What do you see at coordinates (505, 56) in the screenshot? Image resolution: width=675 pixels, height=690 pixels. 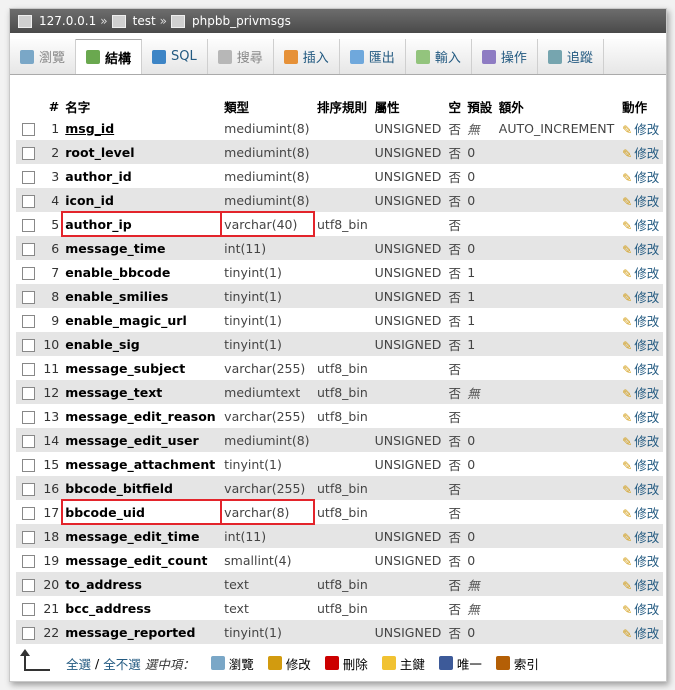 I see `tab-operations: 操作` at bounding box center [505, 56].